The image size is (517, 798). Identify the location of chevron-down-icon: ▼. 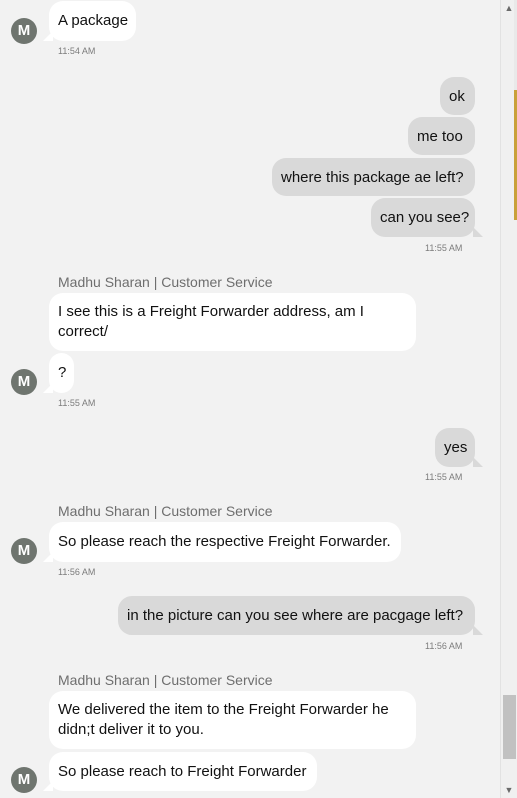
(509, 790).